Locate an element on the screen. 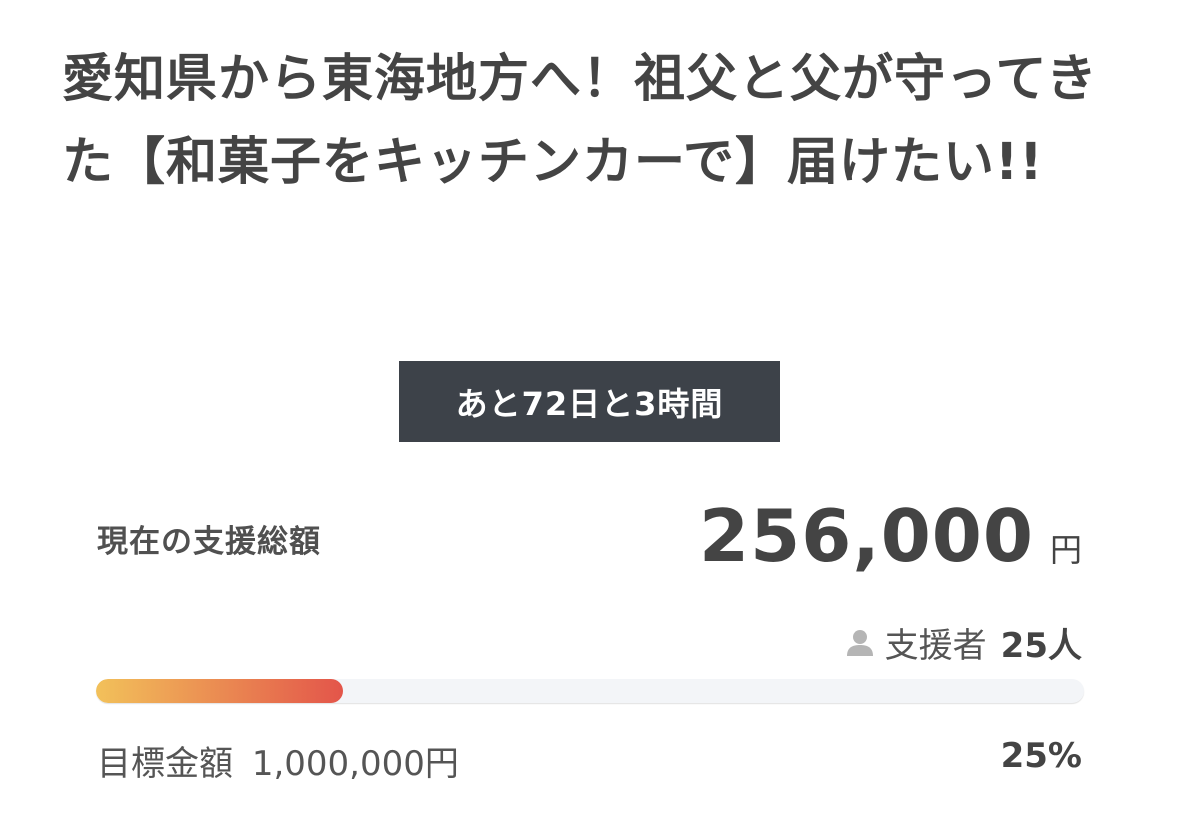  total-support-amount: 256,000 is located at coordinates (866, 536).